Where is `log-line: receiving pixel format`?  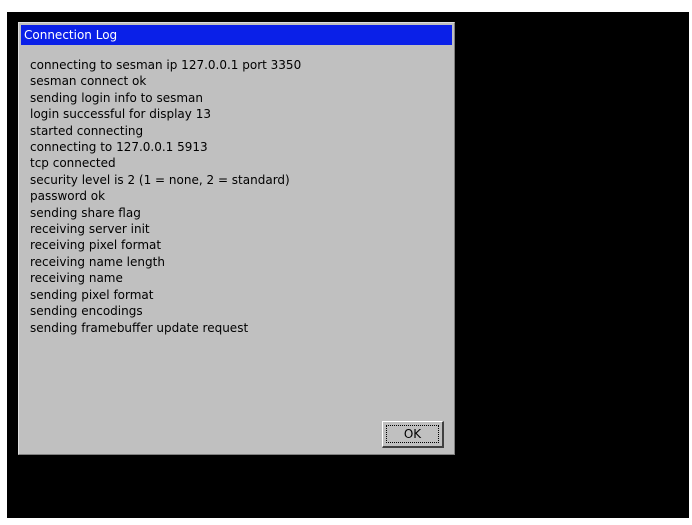
log-line: receiving pixel format is located at coordinates (96, 245).